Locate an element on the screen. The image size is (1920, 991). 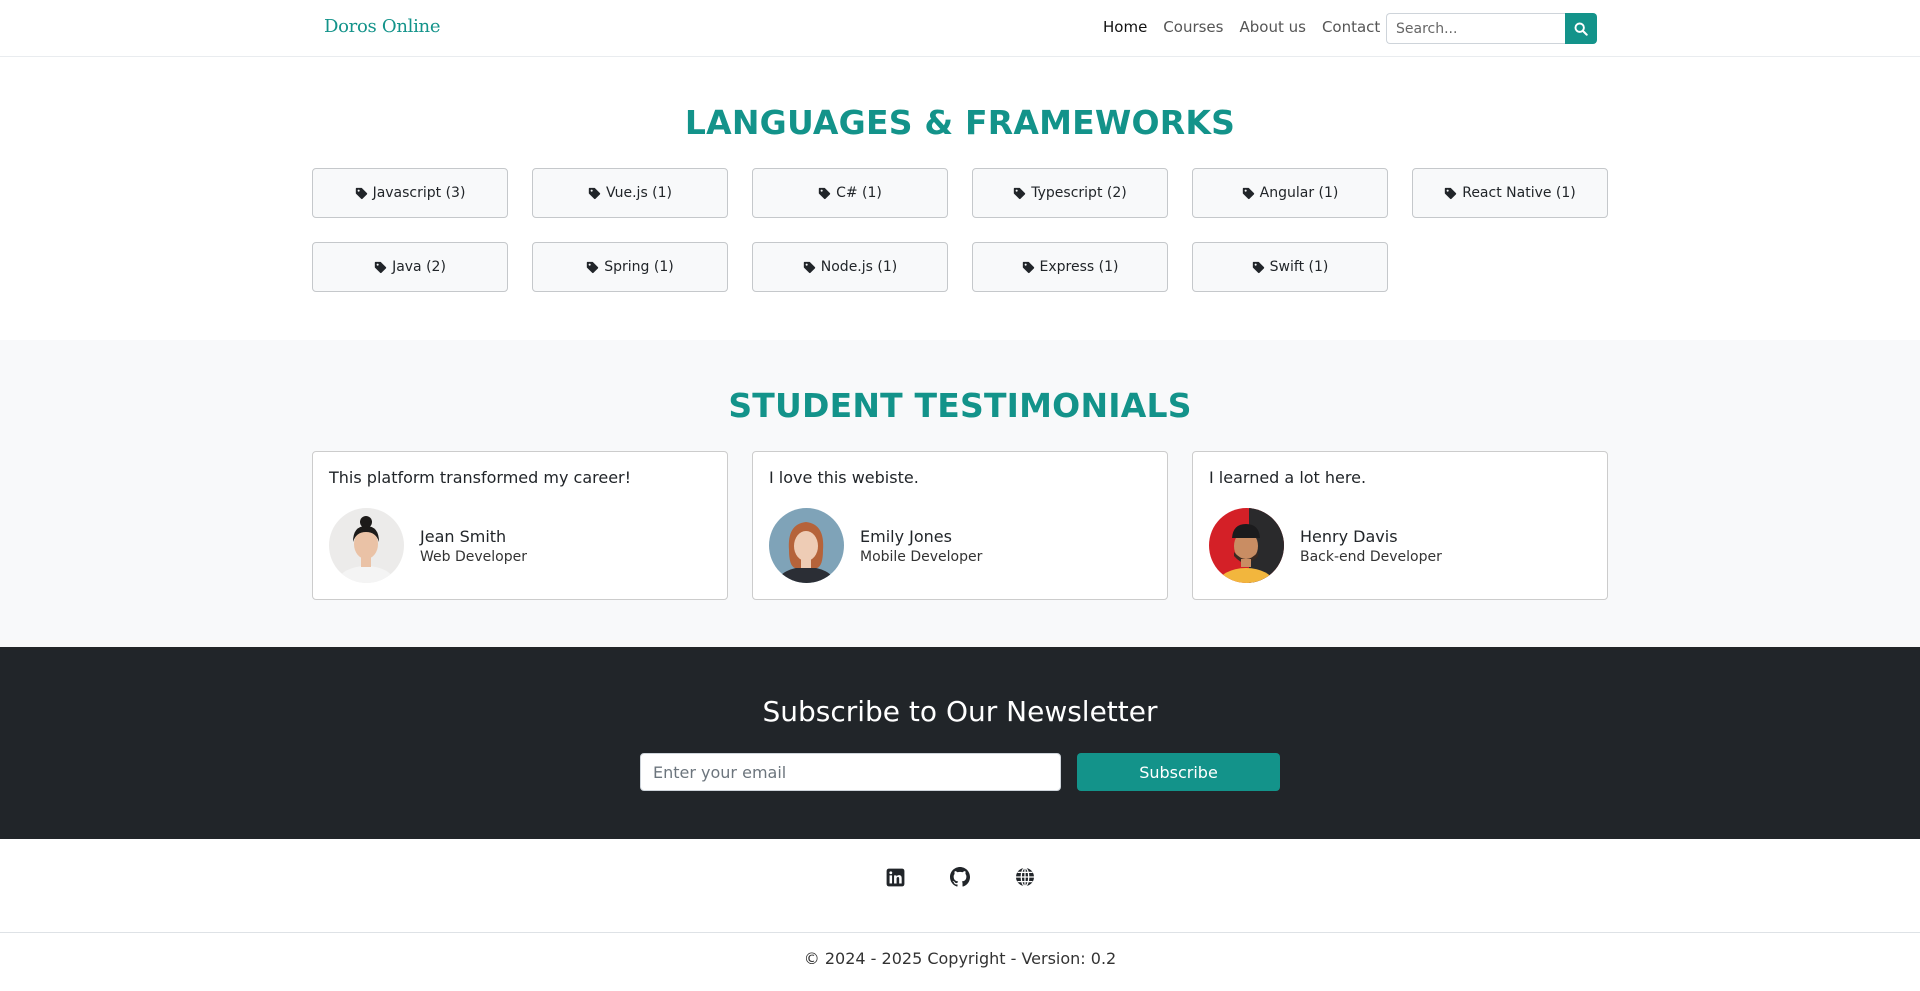
search-form is located at coordinates (1491, 28).